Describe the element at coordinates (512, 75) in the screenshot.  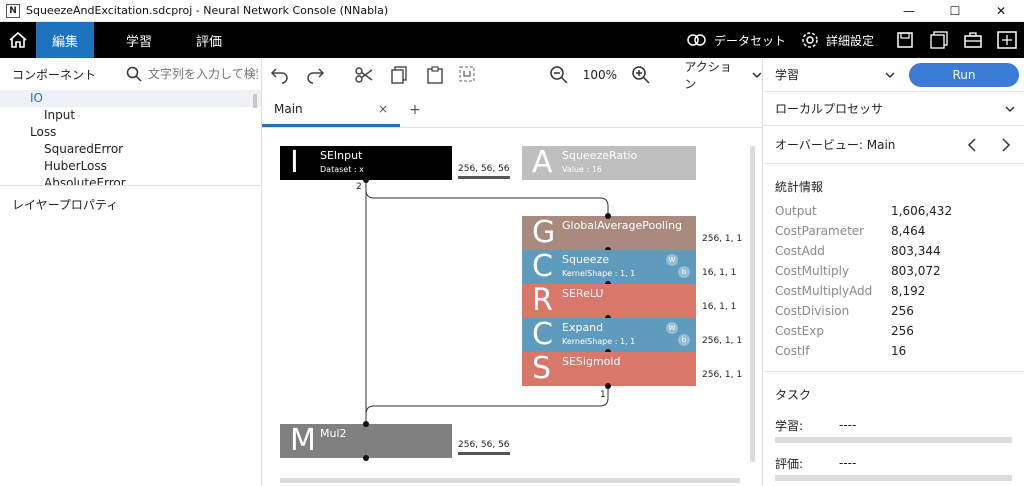
I see `edit-toolbar: 100% アクション` at that location.